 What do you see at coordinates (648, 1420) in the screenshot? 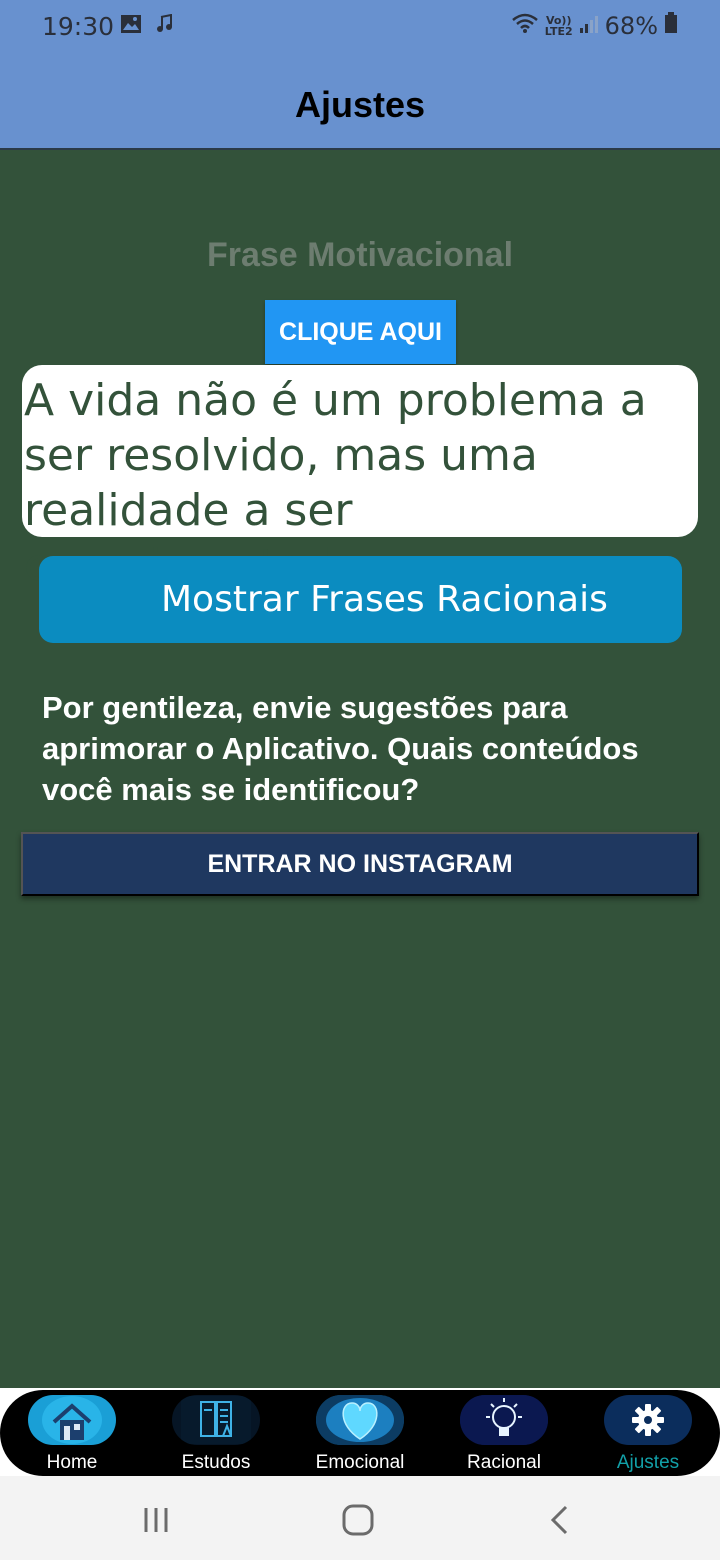
I see `gear-icon` at bounding box center [648, 1420].